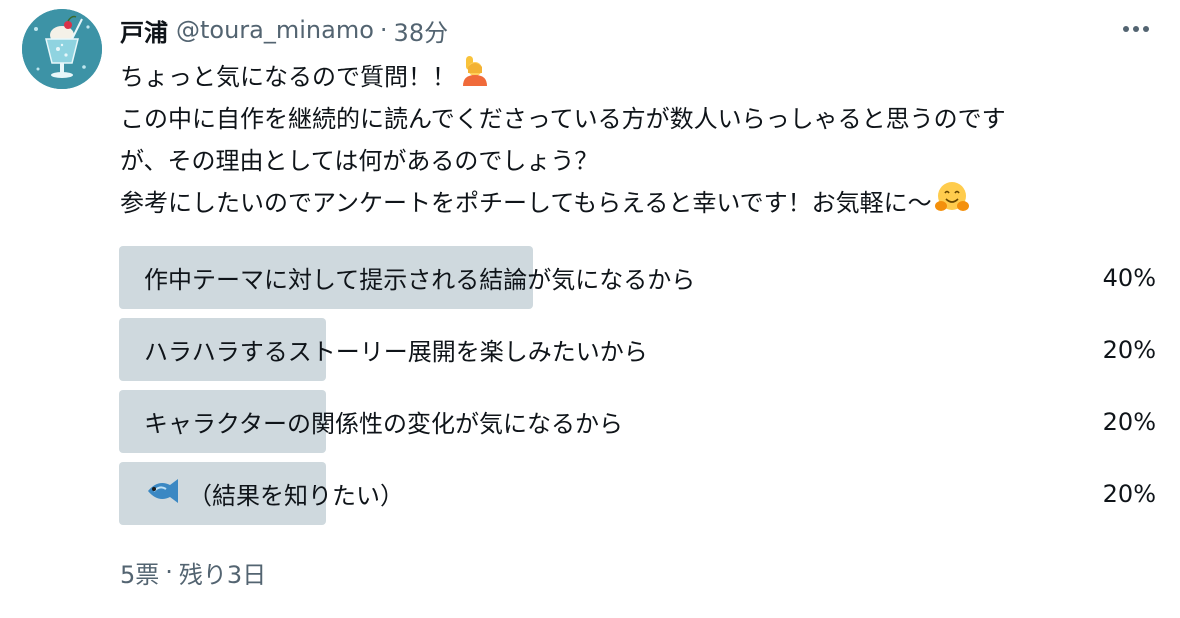 The image size is (1180, 618). What do you see at coordinates (1129, 277) in the screenshot?
I see `poll-option-percent: 40%` at bounding box center [1129, 277].